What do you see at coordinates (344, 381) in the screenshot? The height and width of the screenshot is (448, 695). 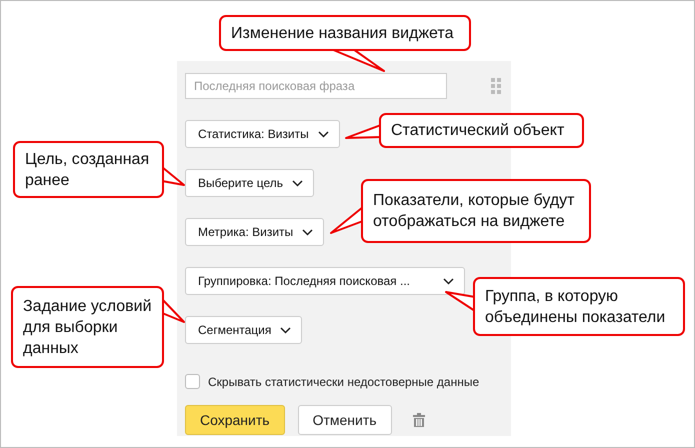 I see `checkbox-label: Скрывать статистически недостоверные данные` at bounding box center [344, 381].